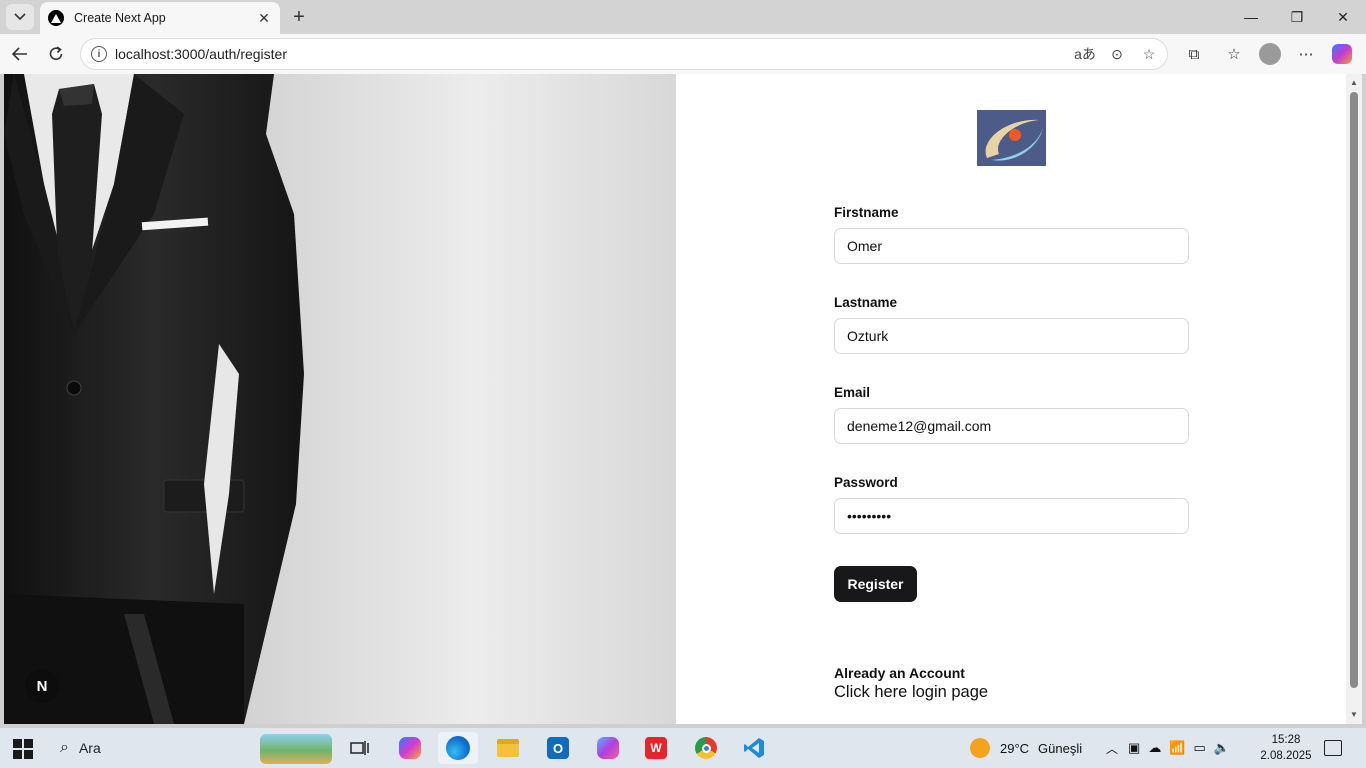 Image resolution: width=1366 pixels, height=768 pixels. Describe the element at coordinates (20, 17) in the screenshot. I see `tab-actions-chevron-icon` at that location.